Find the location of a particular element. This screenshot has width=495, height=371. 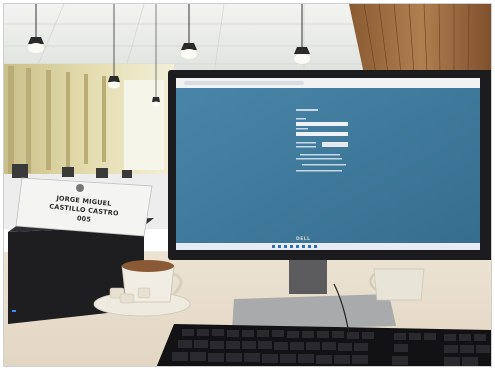

coffee-cup-icon is located at coordinates (397, 284).